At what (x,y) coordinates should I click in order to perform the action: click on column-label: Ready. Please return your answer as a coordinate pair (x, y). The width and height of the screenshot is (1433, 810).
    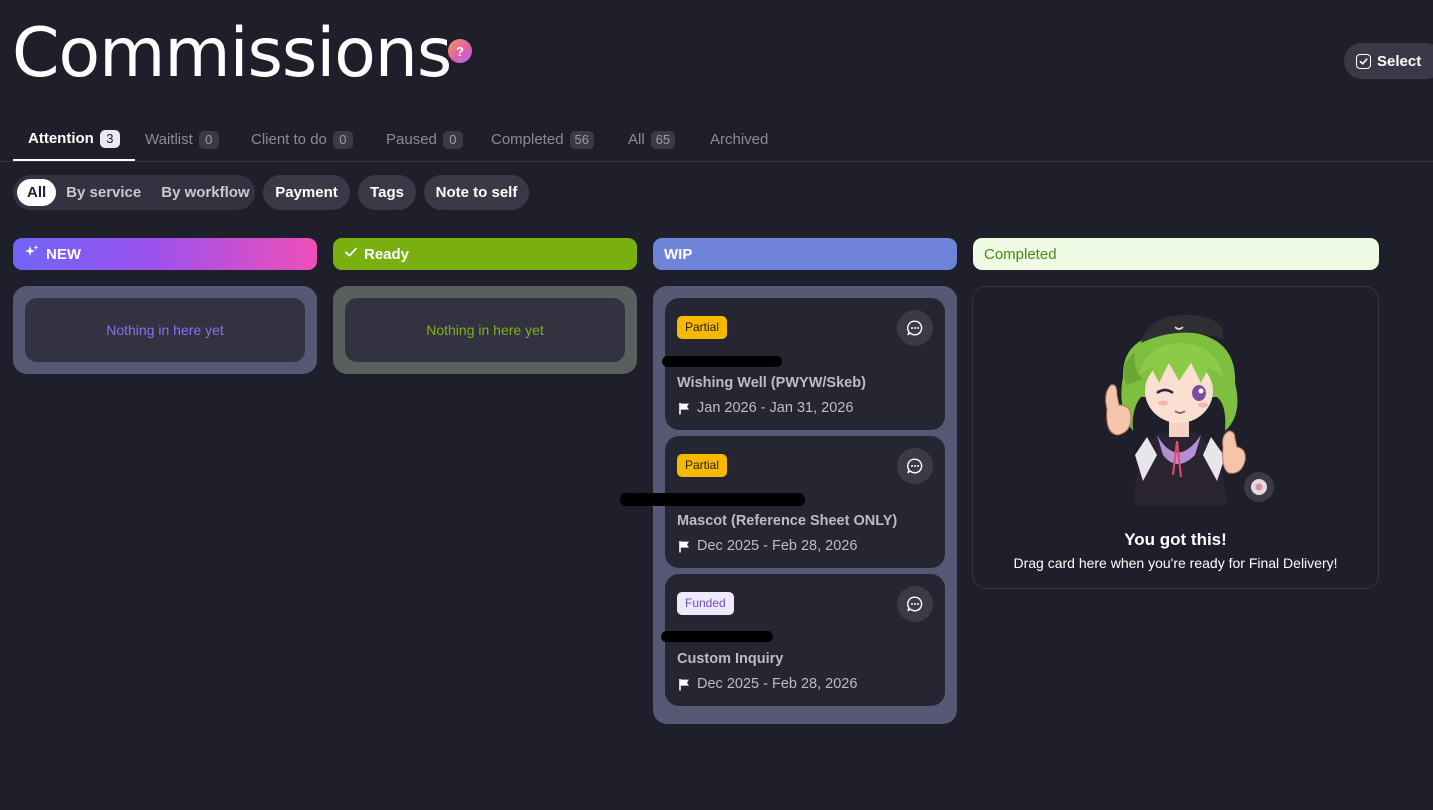
    Looking at the image, I should click on (387, 254).